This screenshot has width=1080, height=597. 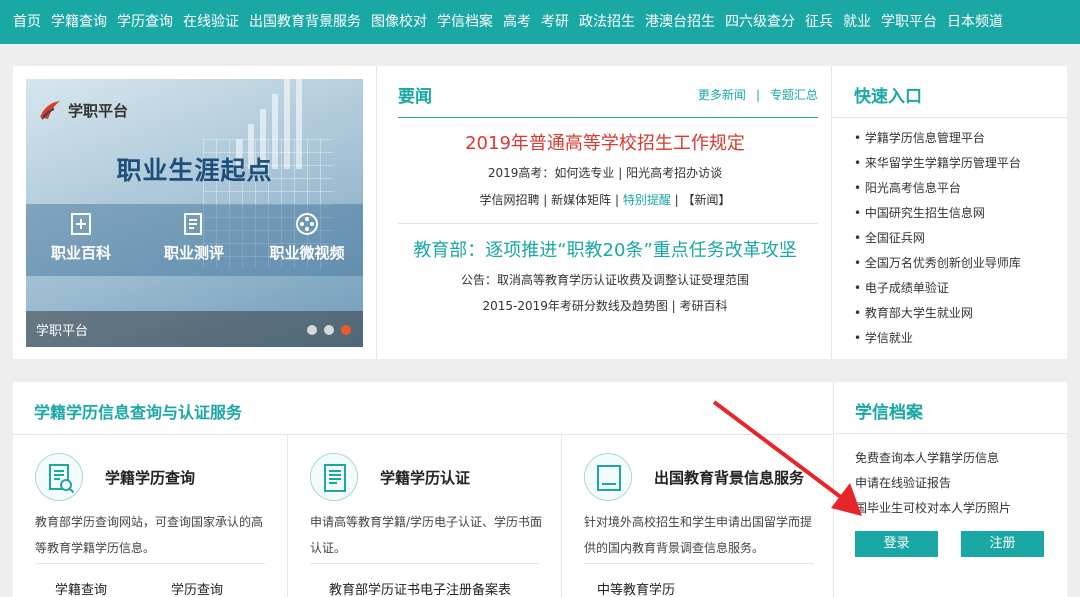 I want to click on topics-summary-link: 专题汇总, so click(x=794, y=95).